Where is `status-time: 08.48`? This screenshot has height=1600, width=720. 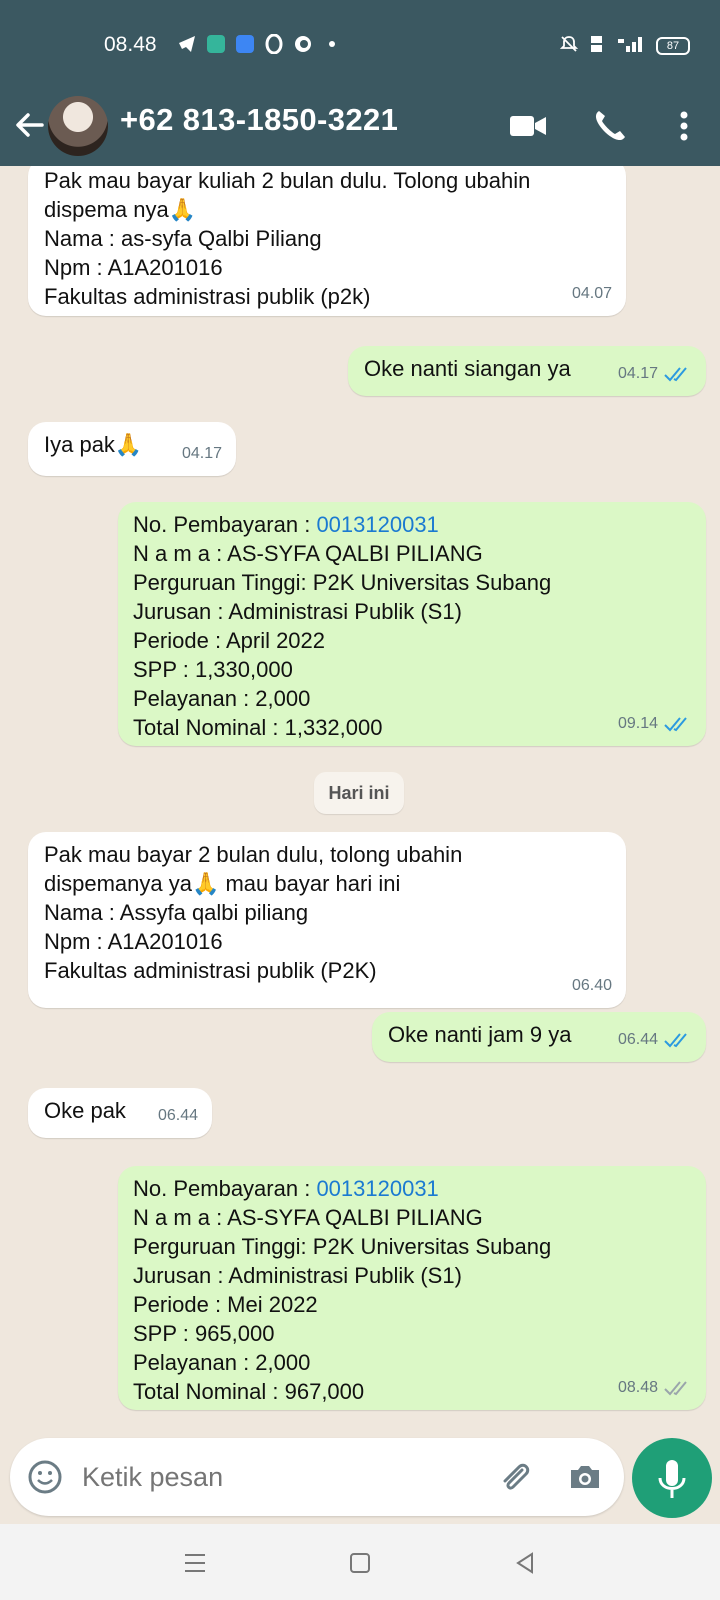 status-time: 08.48 is located at coordinates (130, 44).